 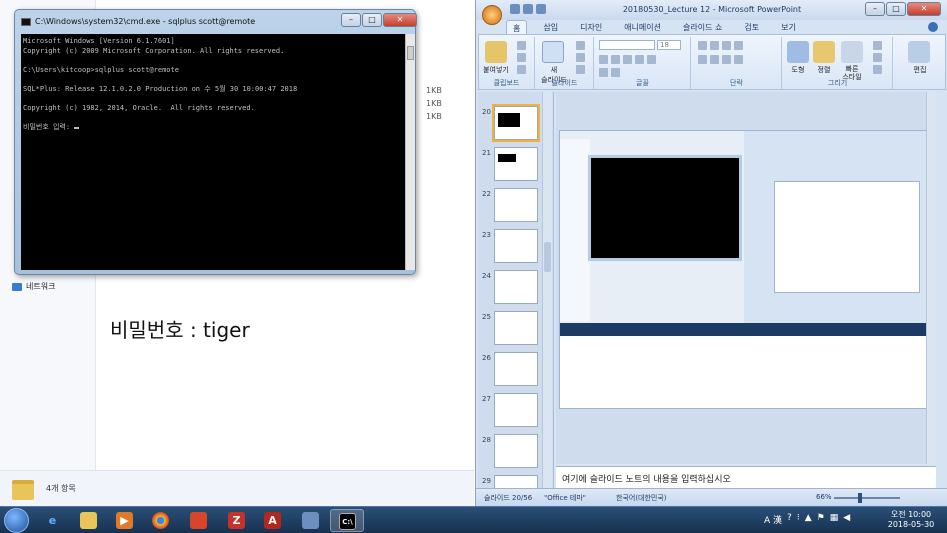 What do you see at coordinates (651, 59) in the screenshot?
I see `strikethrough-icon` at bounding box center [651, 59].